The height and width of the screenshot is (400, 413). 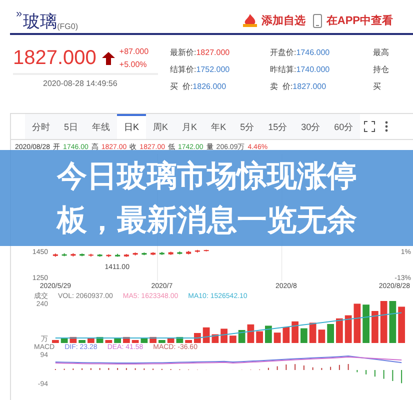 What do you see at coordinates (353, 20) in the screenshot?
I see `app-button: 在APP中查看` at bounding box center [353, 20].